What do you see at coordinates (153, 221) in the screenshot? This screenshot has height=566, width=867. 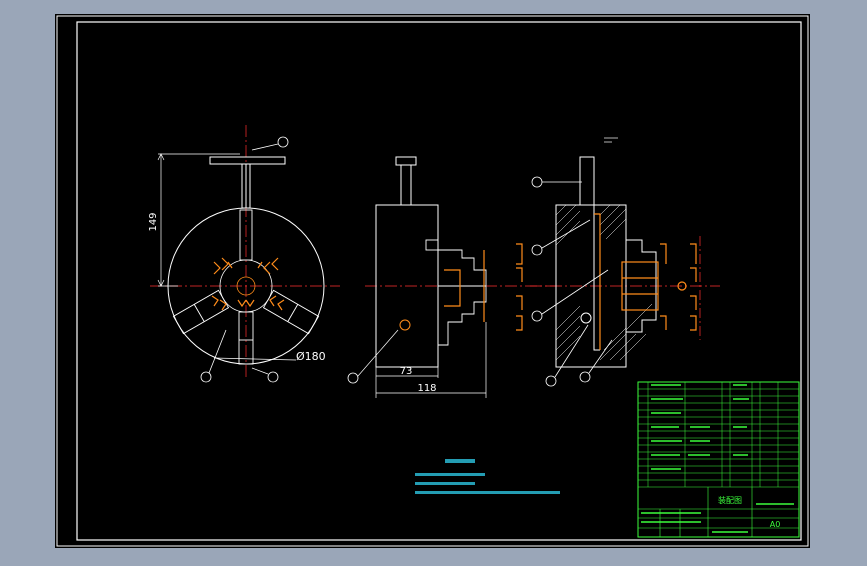 I see `dimension-149-label: 149` at bounding box center [153, 221].